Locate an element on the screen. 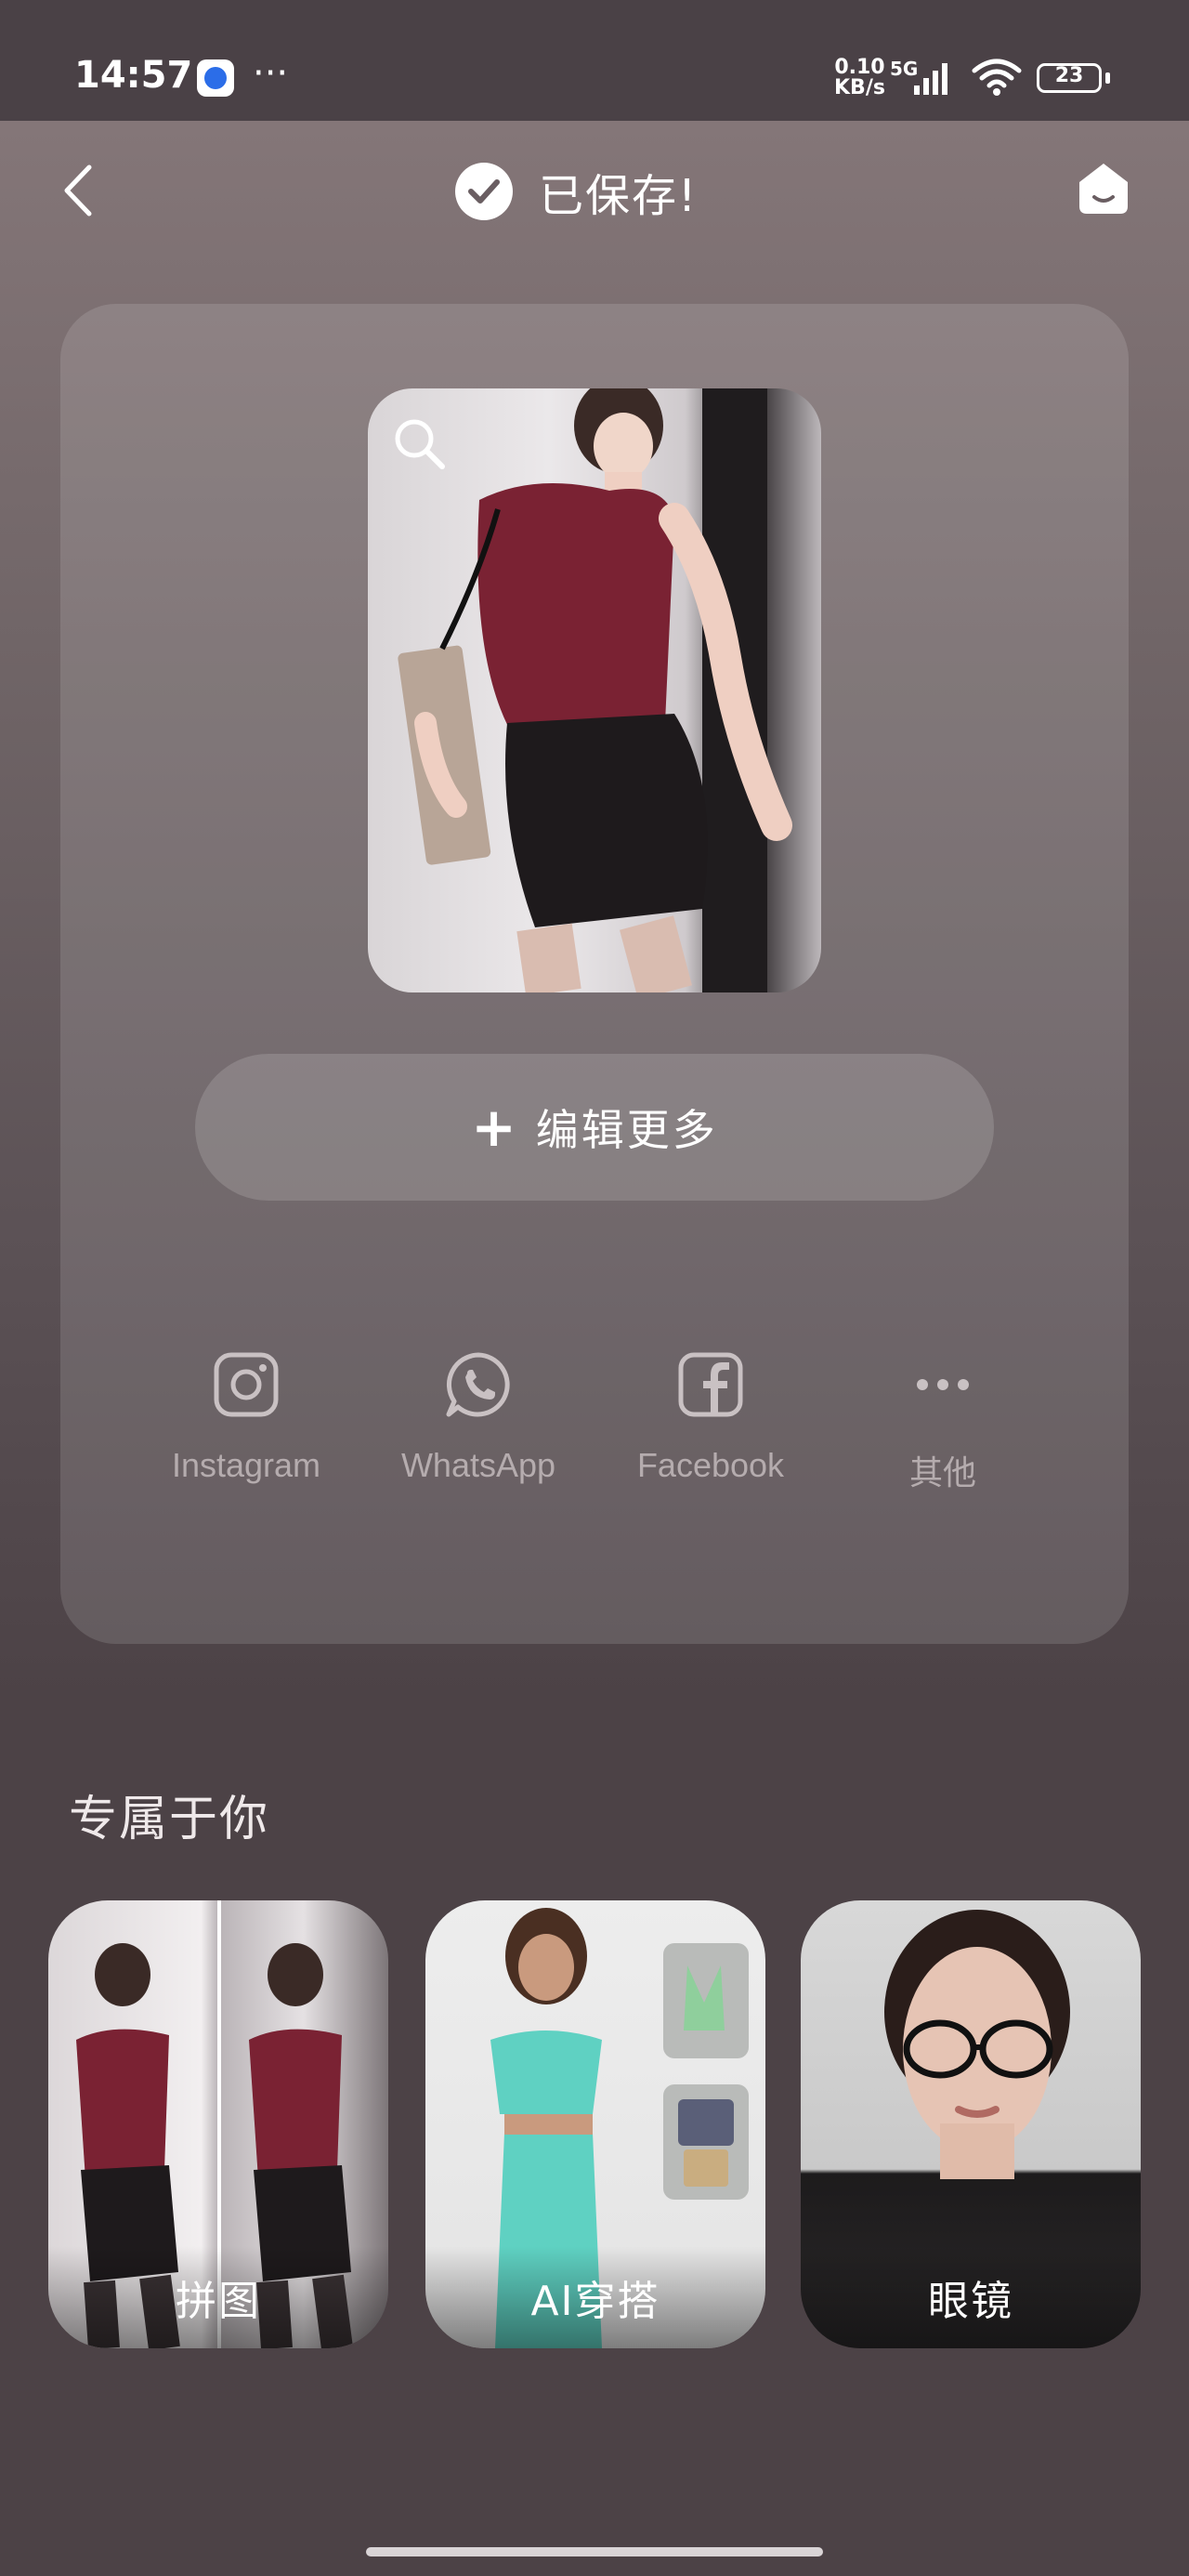 The image size is (1189, 2576). saved-status: 已保存! is located at coordinates (577, 192).